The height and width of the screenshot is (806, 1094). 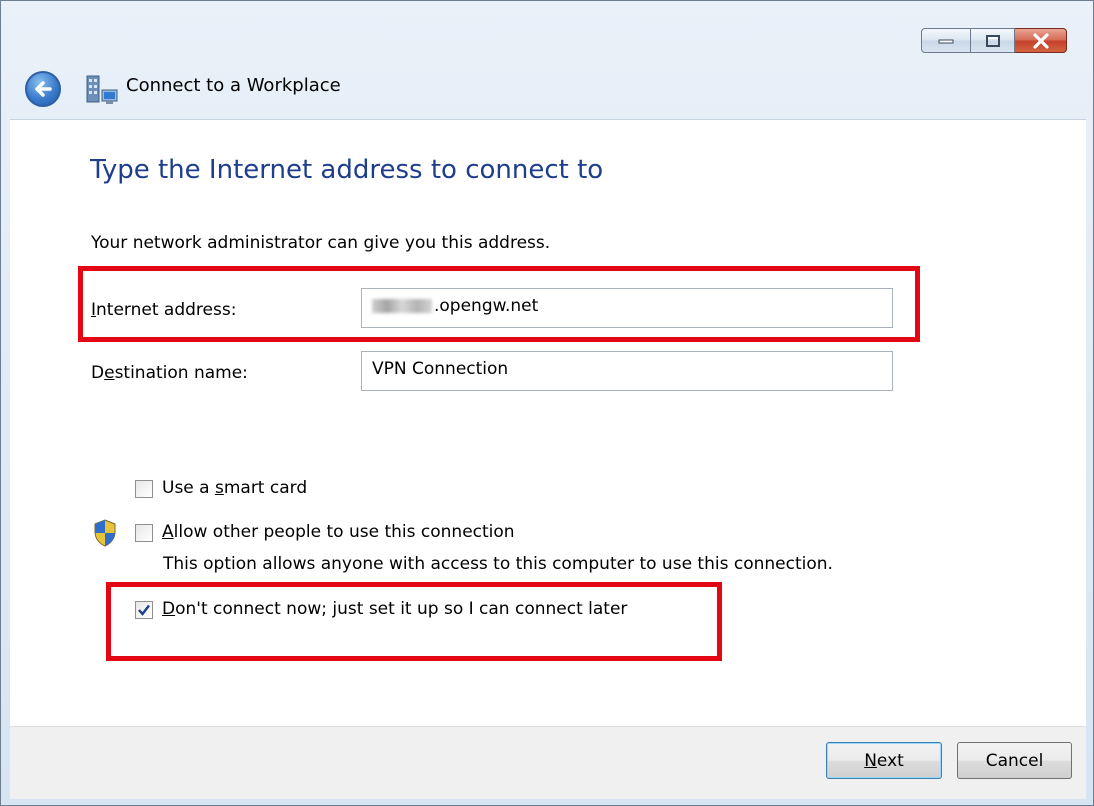 I want to click on close-button, so click(x=1041, y=40).